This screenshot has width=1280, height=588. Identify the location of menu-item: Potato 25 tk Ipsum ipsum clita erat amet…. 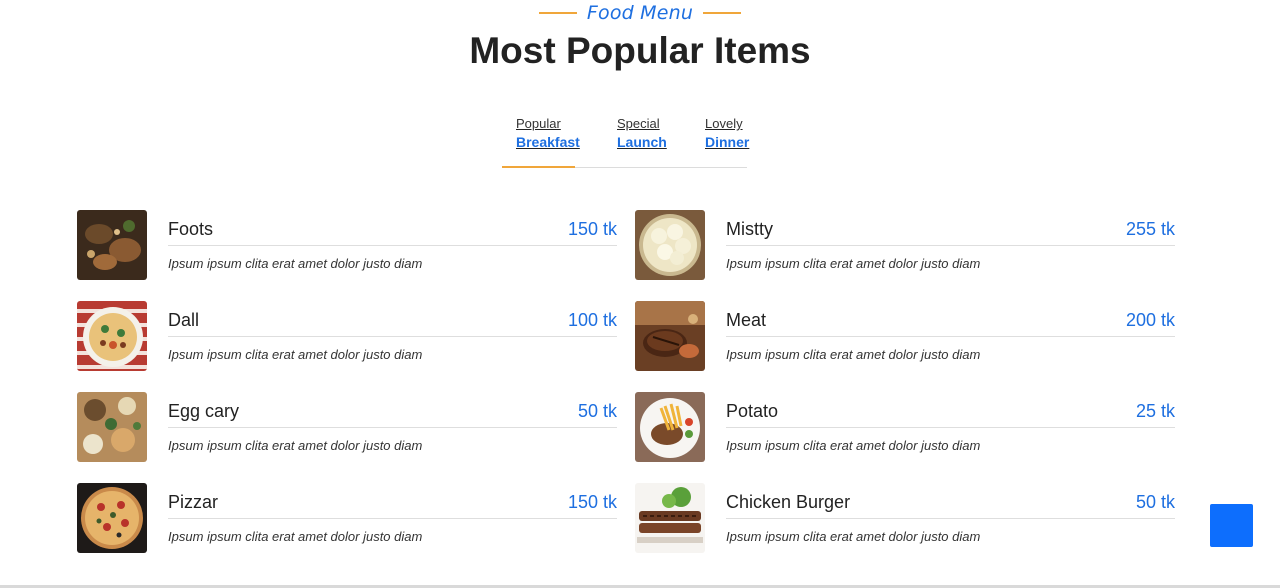
(905, 427).